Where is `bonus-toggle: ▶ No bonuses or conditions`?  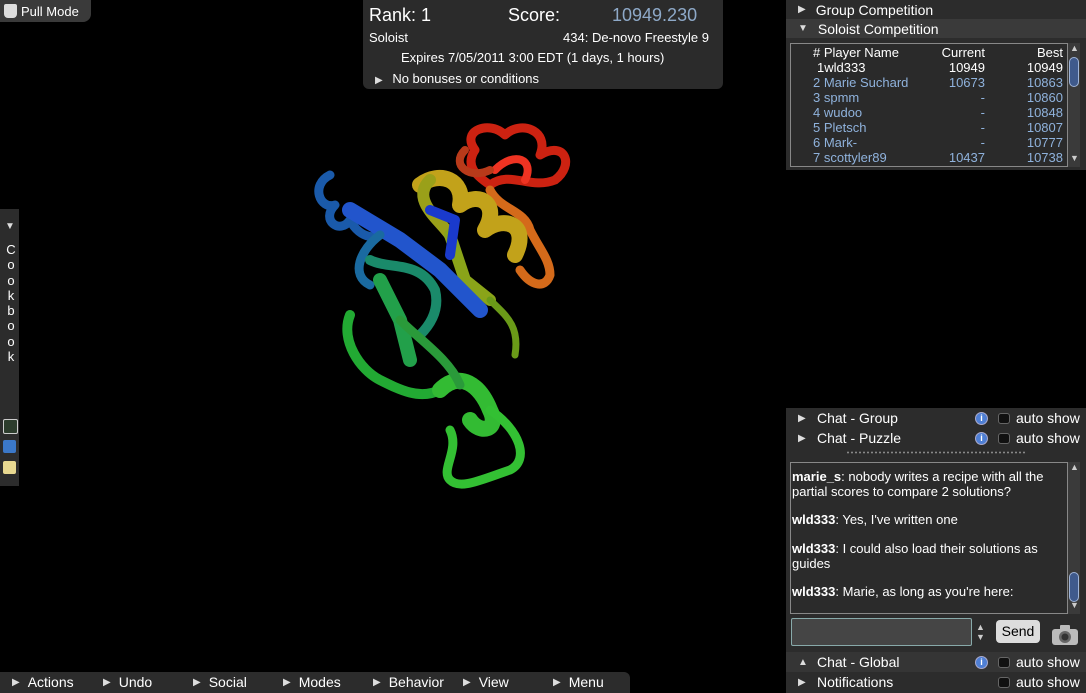 bonus-toggle: ▶ No bonuses or conditions is located at coordinates (457, 78).